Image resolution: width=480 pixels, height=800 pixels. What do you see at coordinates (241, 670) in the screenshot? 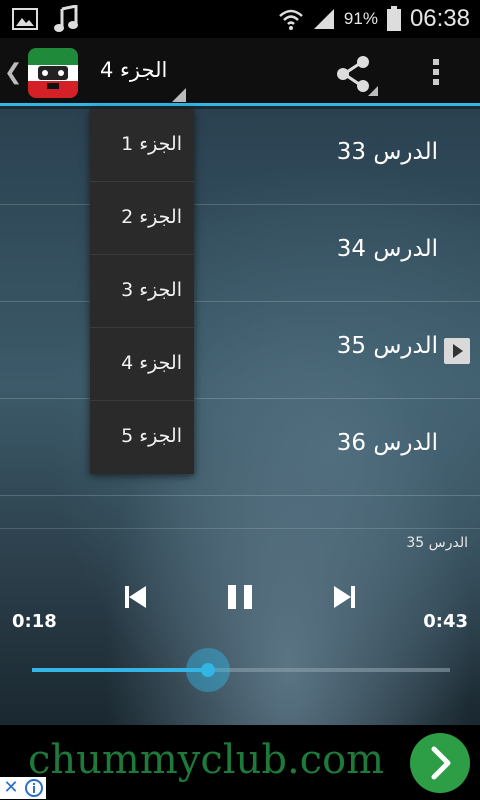
I see `seek-bar` at bounding box center [241, 670].